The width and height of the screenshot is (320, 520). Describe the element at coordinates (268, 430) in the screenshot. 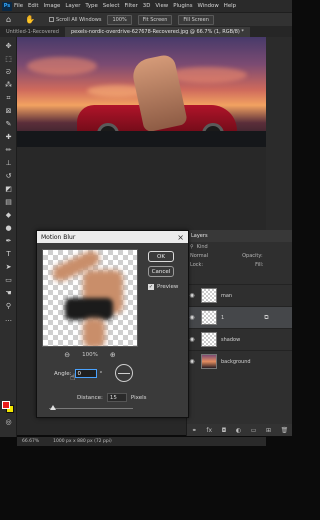

I see `new-layer-icon: ⊞` at that location.